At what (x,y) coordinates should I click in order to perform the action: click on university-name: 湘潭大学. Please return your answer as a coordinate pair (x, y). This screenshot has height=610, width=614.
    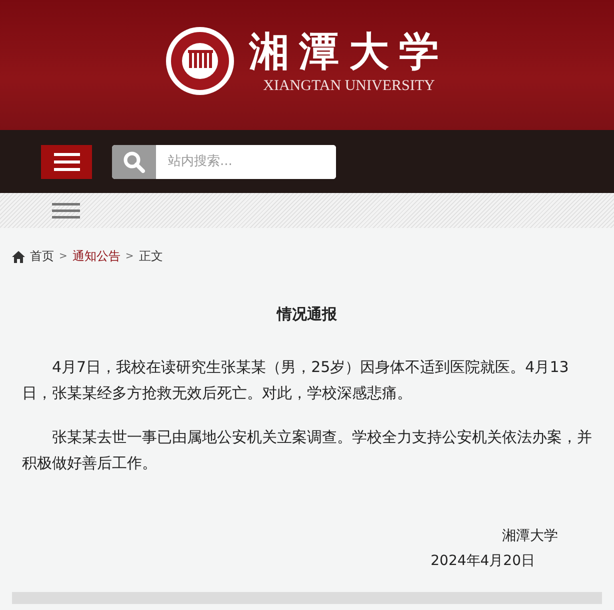
    Looking at the image, I should click on (349, 52).